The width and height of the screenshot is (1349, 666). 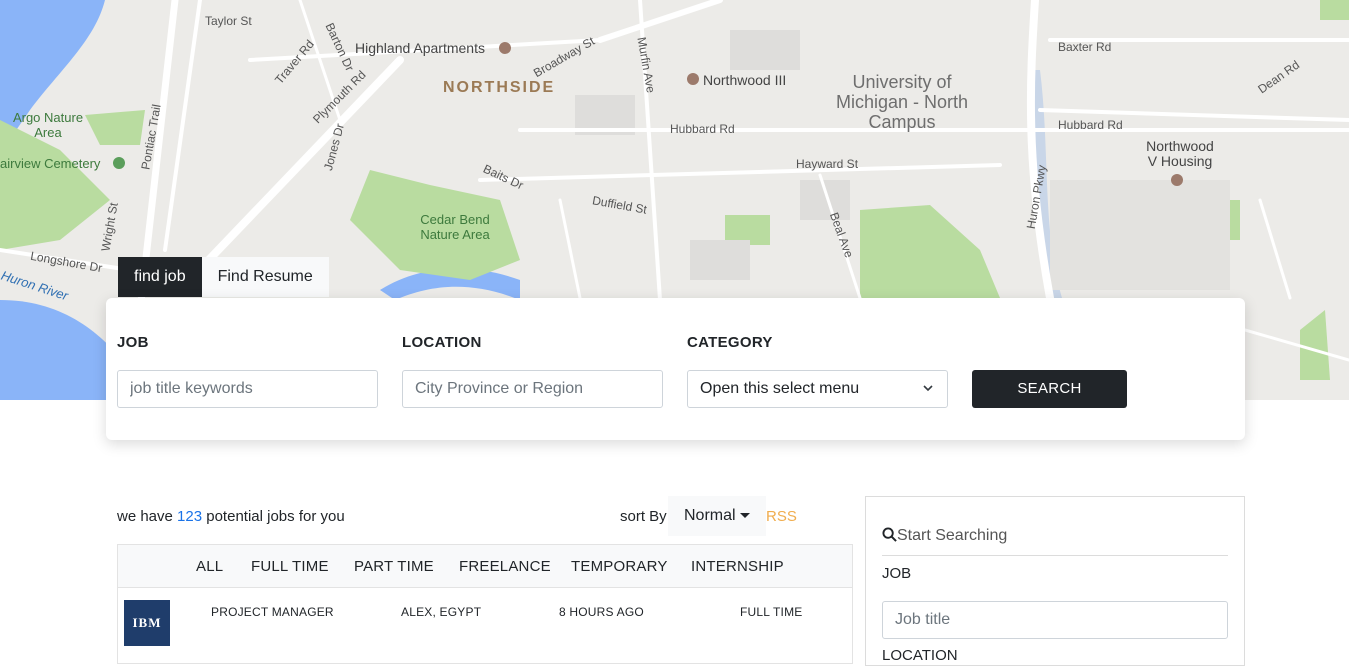 I want to click on search-tabs: find job Find Resume, so click(x=223, y=277).